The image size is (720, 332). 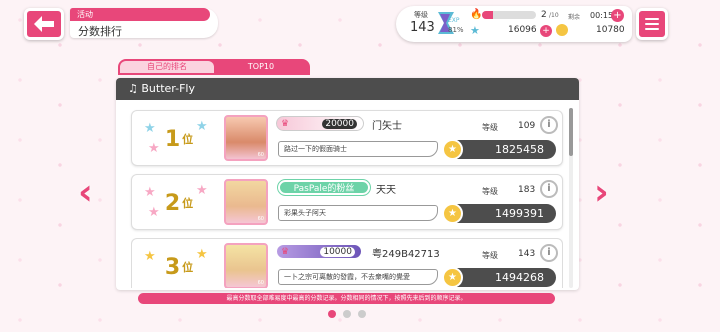 What do you see at coordinates (571, 132) in the screenshot?
I see `scrollbar-thumb` at bounding box center [571, 132].